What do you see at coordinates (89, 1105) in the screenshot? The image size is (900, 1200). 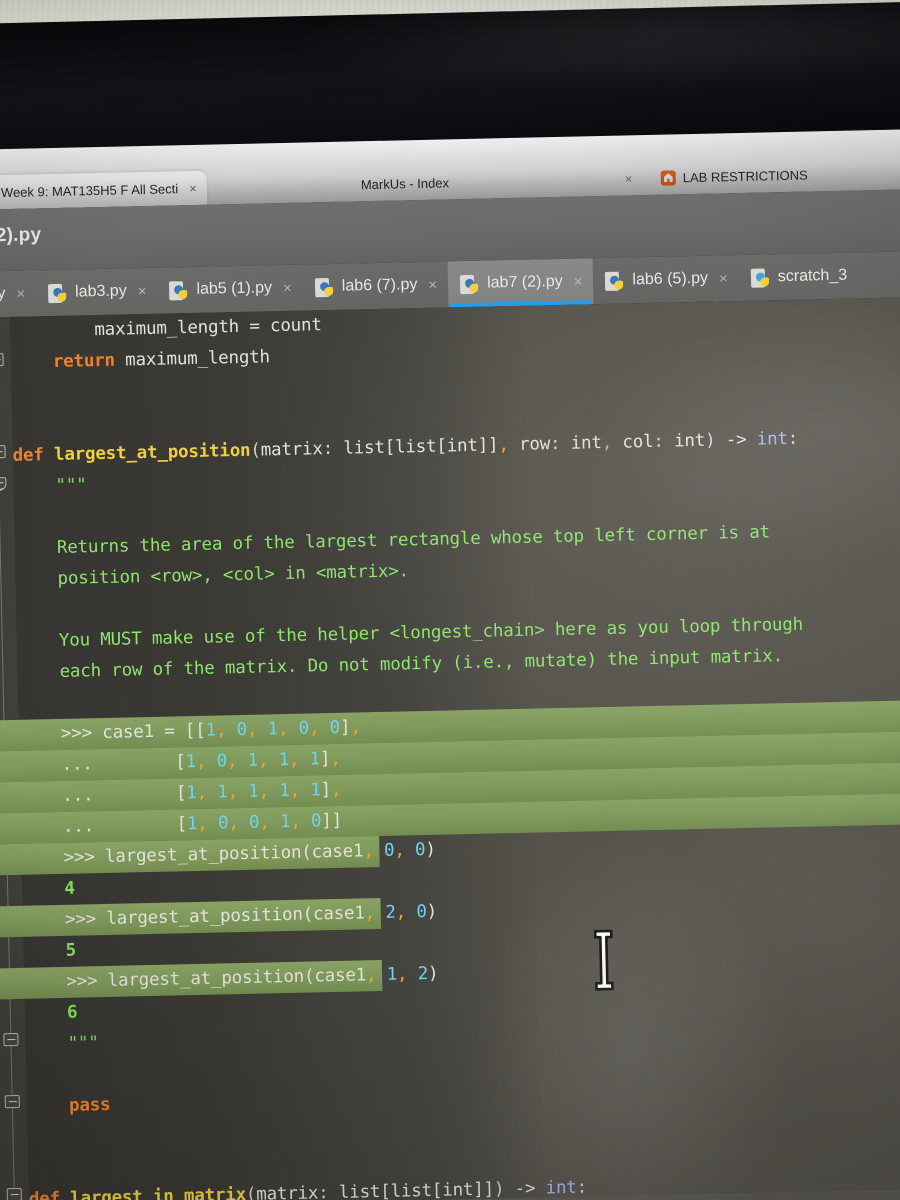 I see `code-token: pass` at bounding box center [89, 1105].